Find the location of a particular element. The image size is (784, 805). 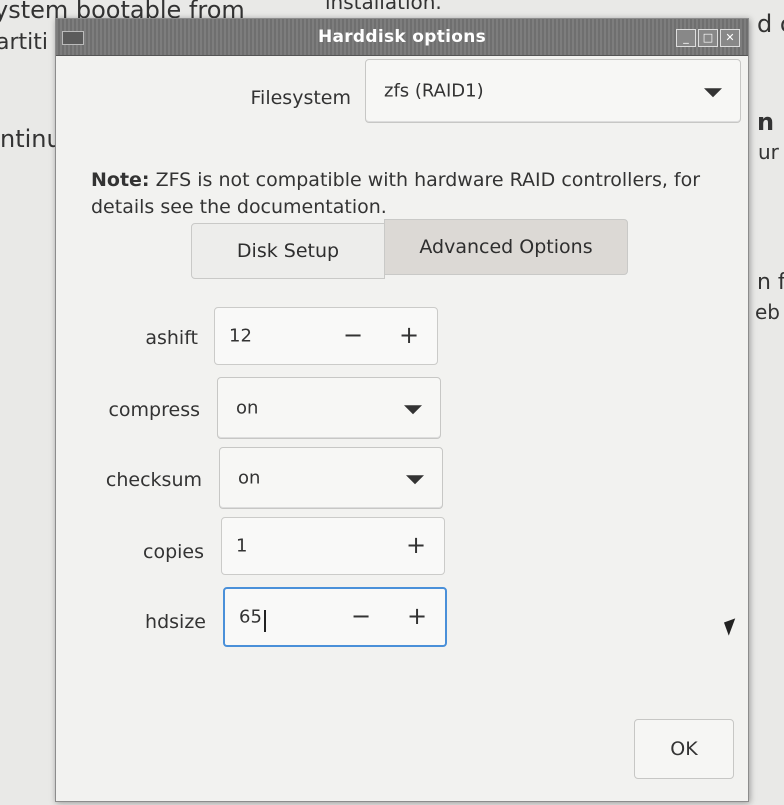

background-text-2: installation. is located at coordinates (383, 7).